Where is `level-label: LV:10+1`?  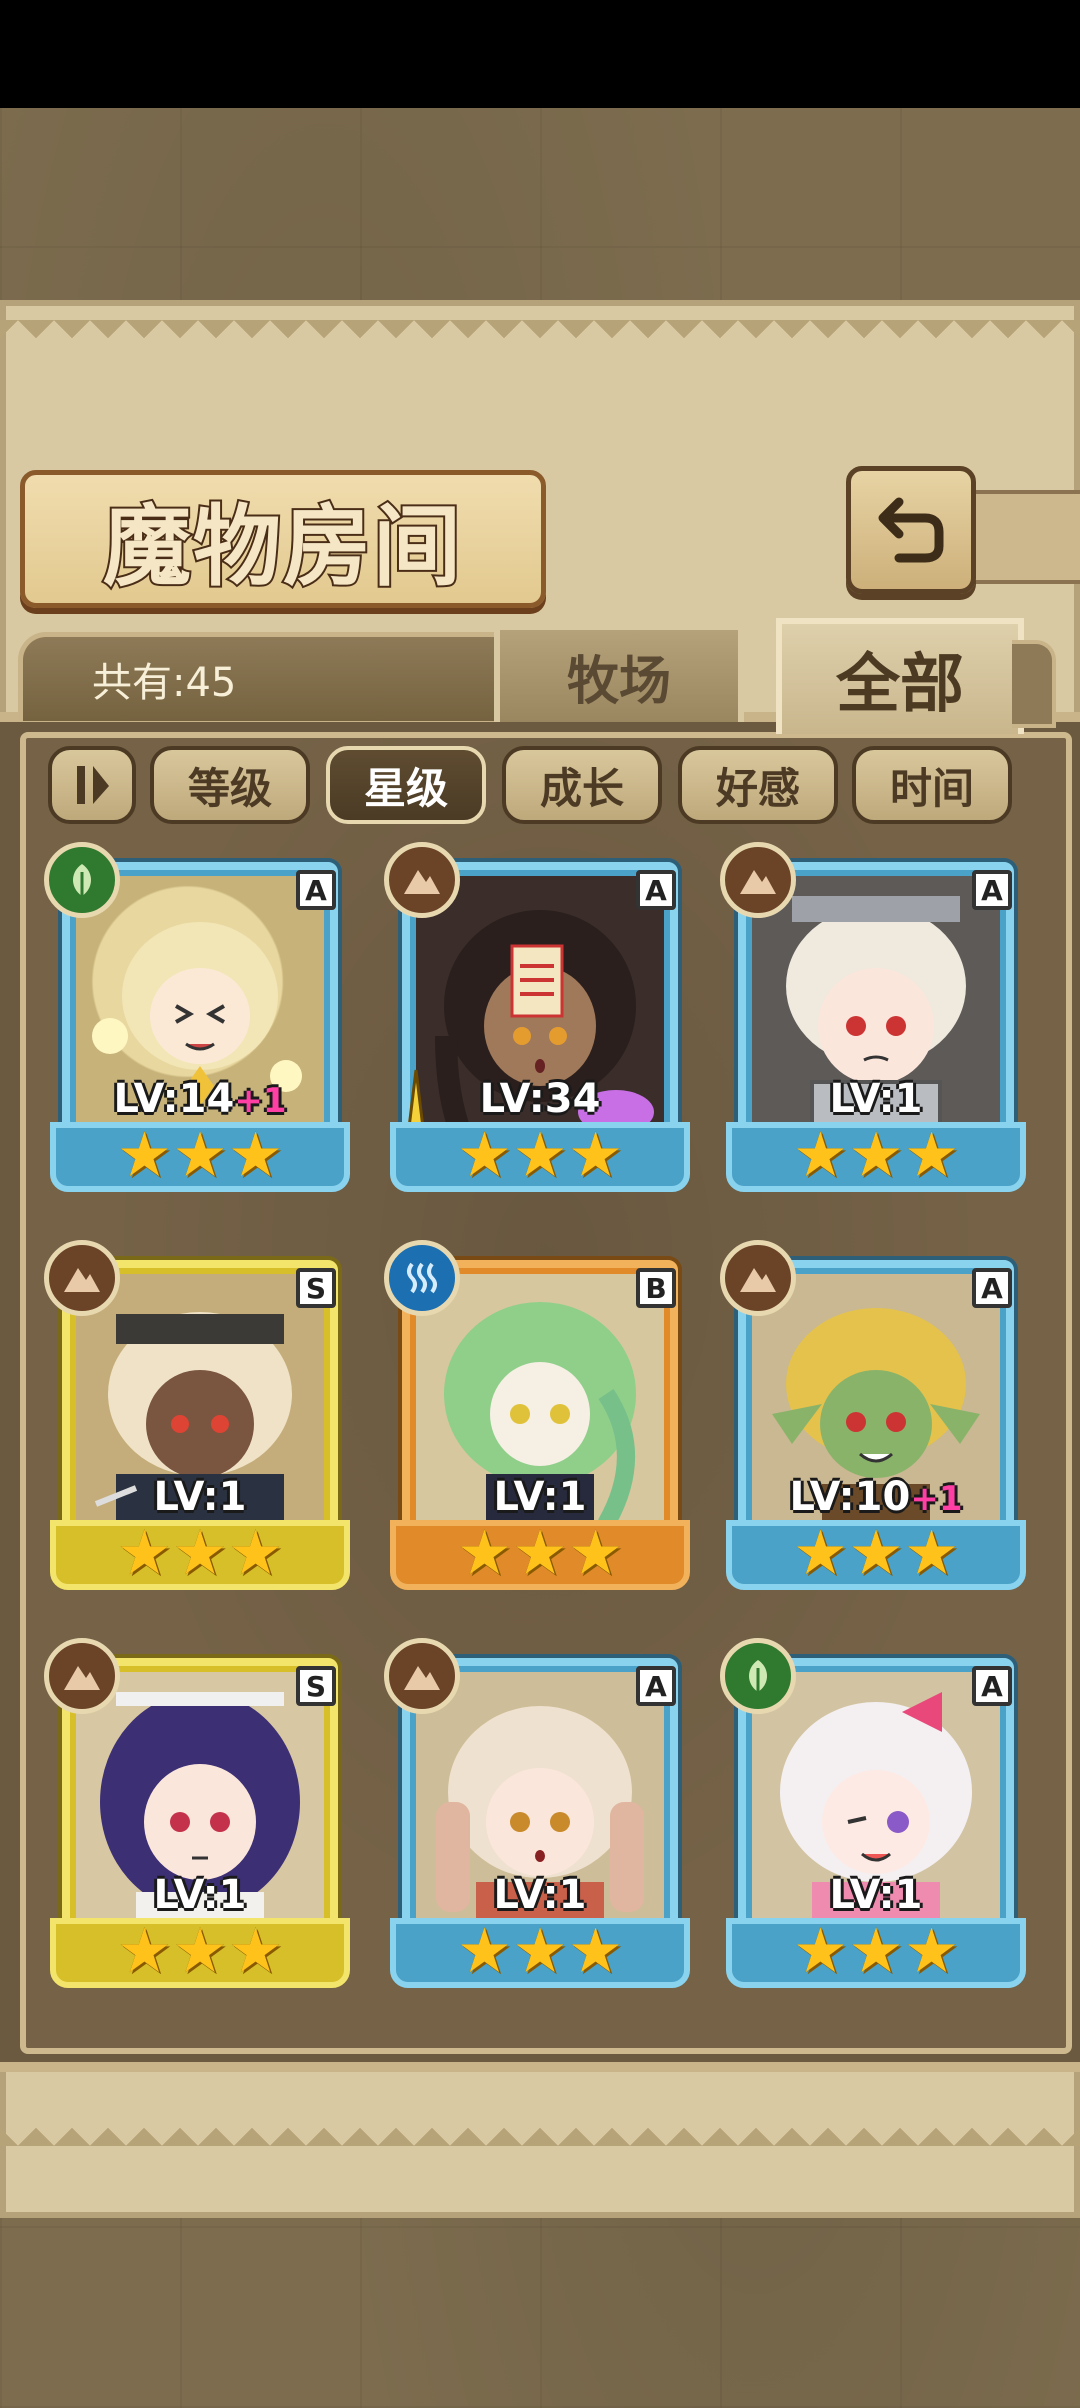
level-label: LV:10+1 is located at coordinates (876, 1497).